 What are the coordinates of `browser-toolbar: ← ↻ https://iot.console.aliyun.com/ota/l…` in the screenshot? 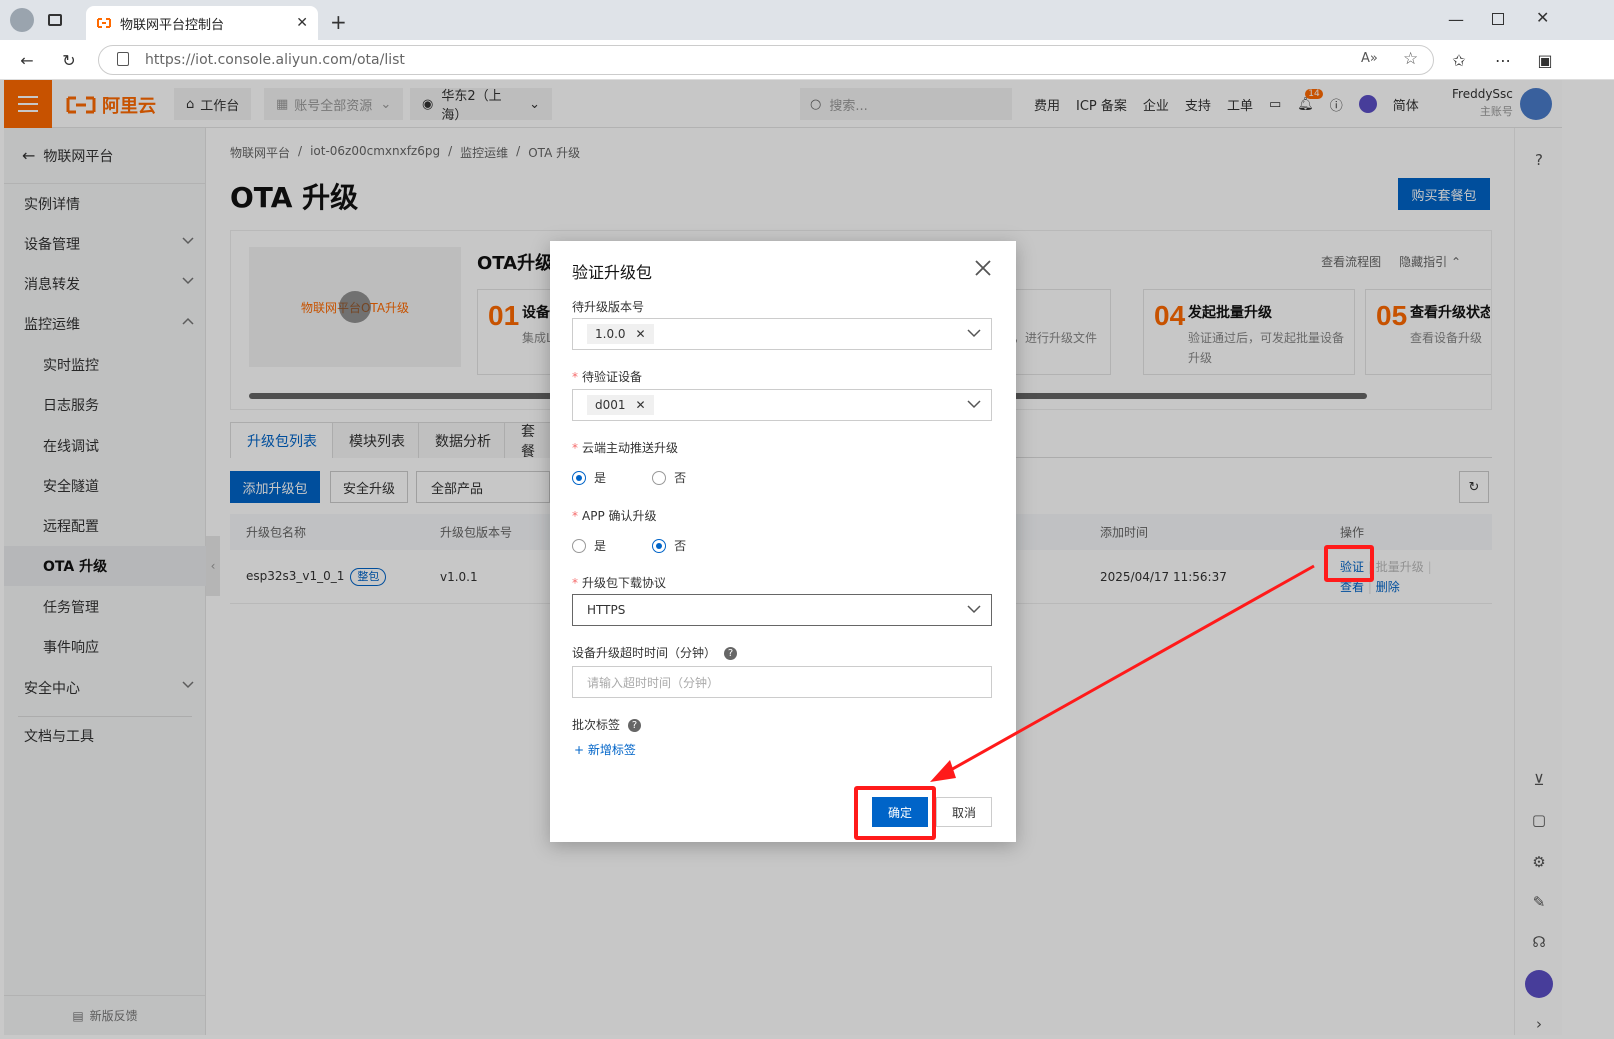 It's located at (807, 60).